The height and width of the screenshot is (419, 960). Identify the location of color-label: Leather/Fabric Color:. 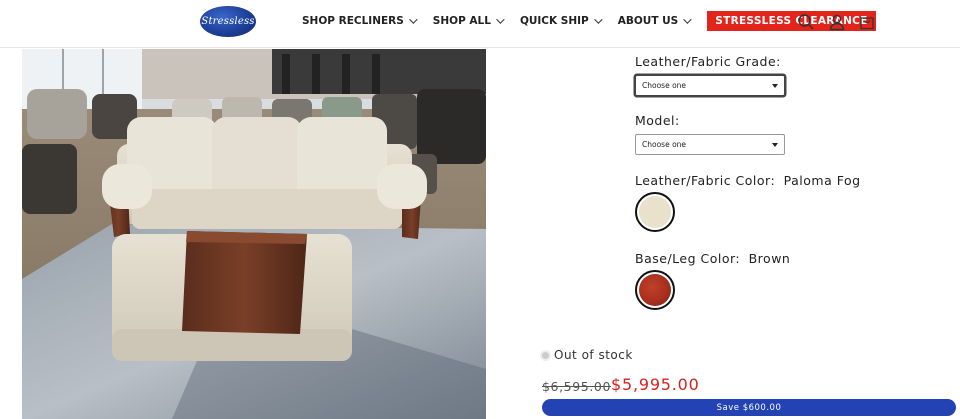
(705, 180).